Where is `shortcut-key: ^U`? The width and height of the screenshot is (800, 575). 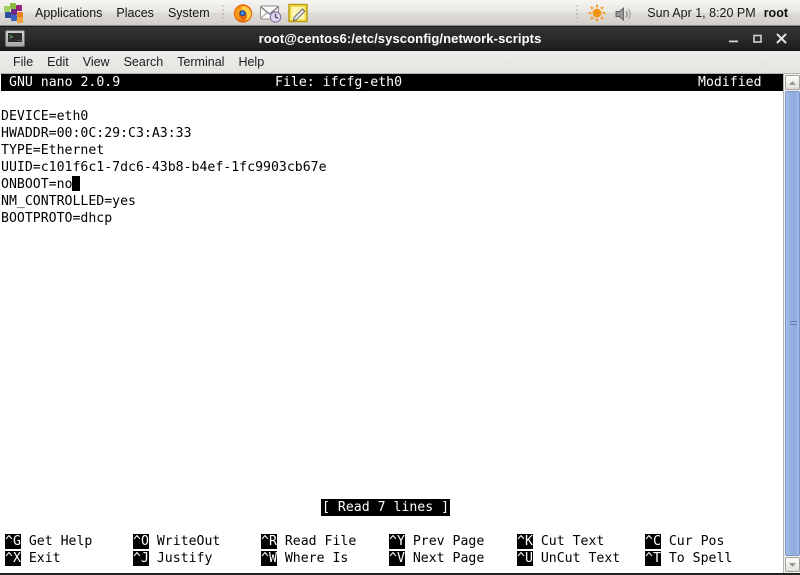 shortcut-key: ^U is located at coordinates (525, 558).